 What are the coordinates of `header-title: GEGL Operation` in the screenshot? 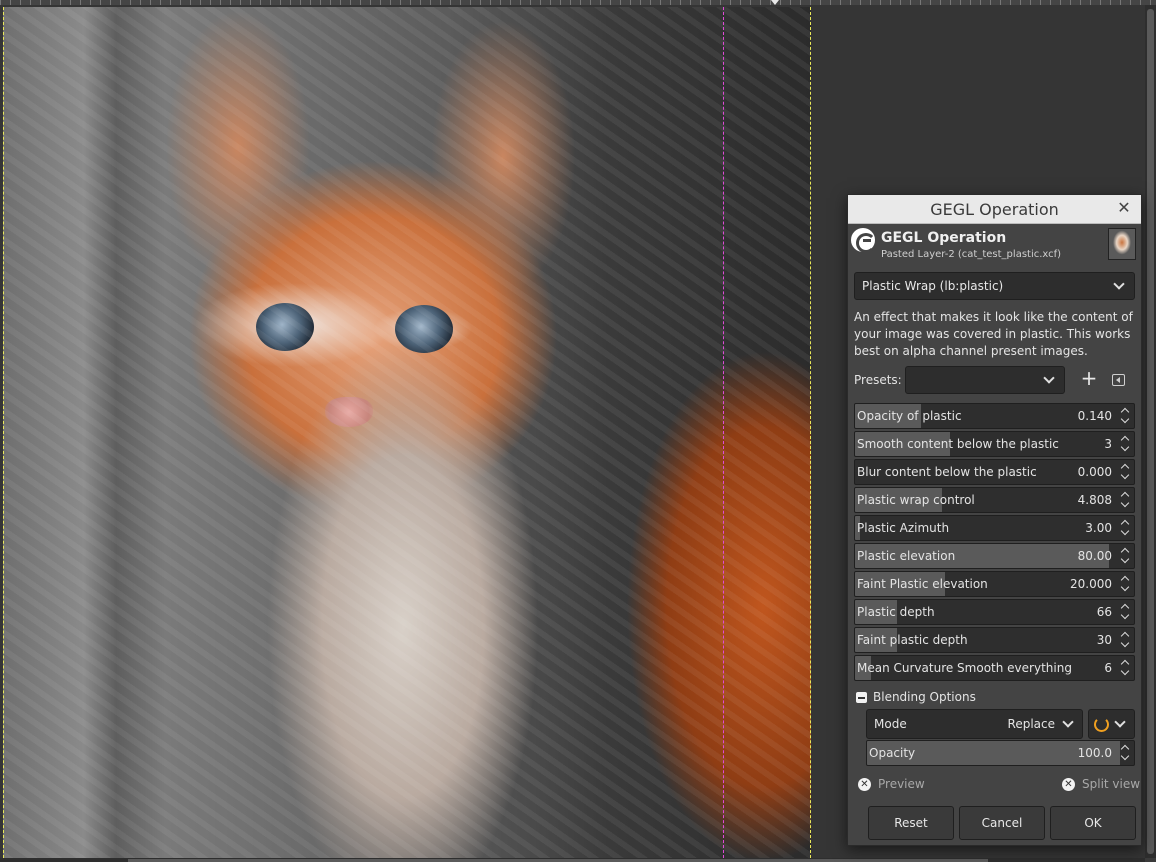 It's located at (944, 238).